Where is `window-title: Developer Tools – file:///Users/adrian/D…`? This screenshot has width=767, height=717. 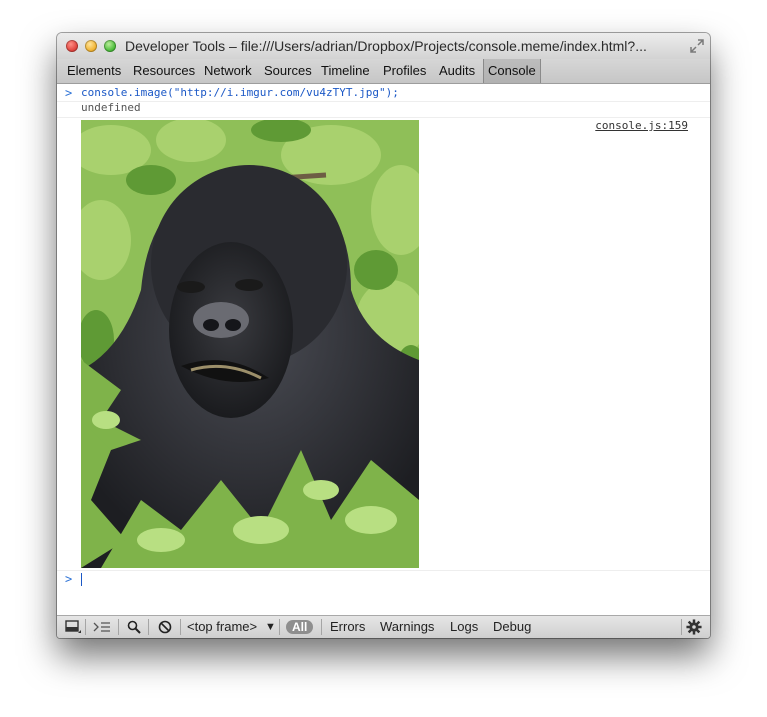 window-title: Developer Tools – file:///Users/adrian/D… is located at coordinates (386, 46).